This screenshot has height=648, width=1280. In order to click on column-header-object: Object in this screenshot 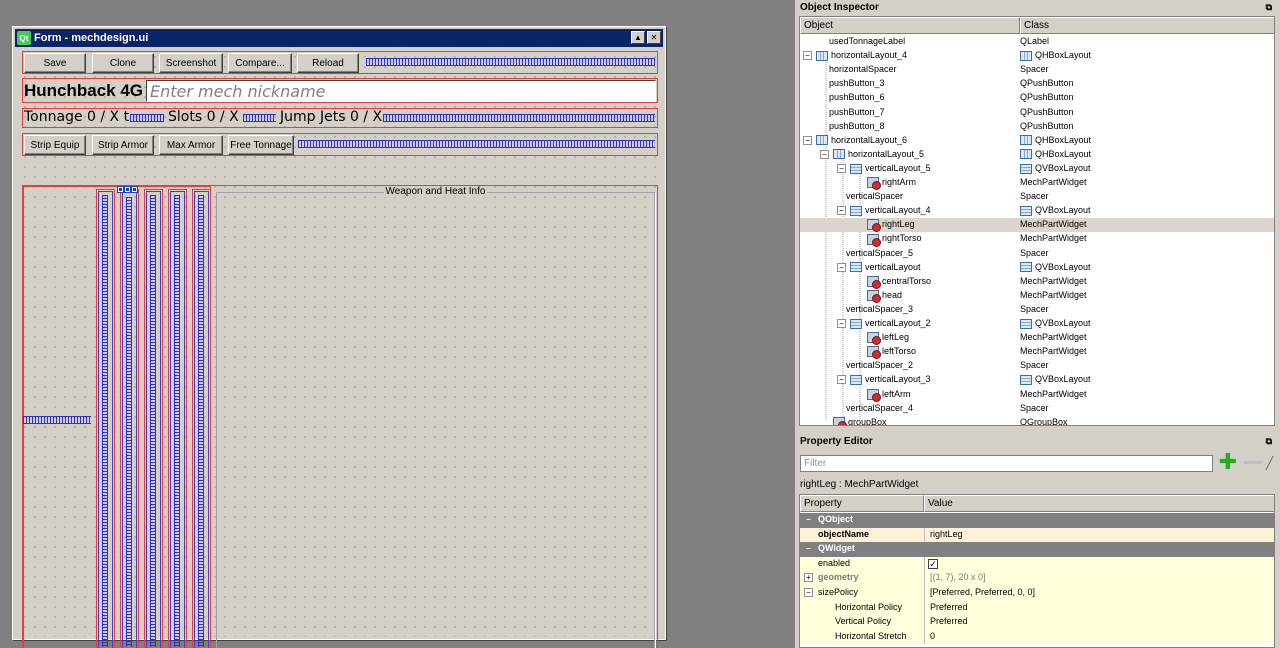, I will do `click(910, 25)`.